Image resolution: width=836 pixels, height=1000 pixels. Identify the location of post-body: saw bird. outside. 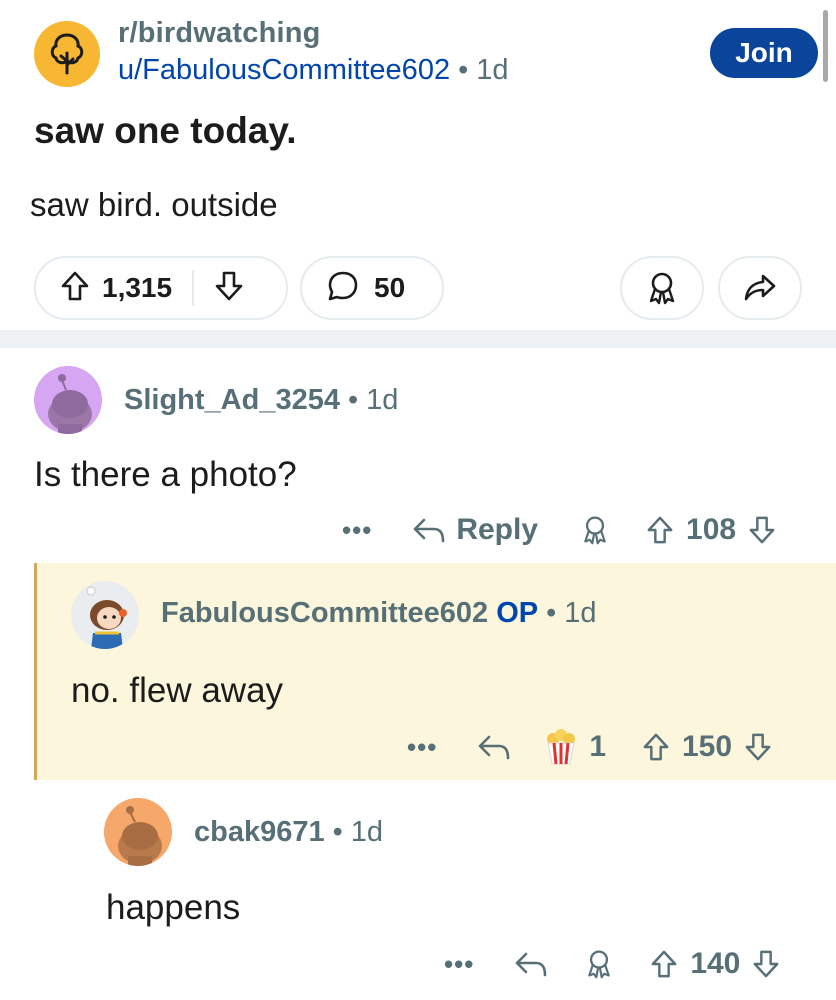
(154, 204).